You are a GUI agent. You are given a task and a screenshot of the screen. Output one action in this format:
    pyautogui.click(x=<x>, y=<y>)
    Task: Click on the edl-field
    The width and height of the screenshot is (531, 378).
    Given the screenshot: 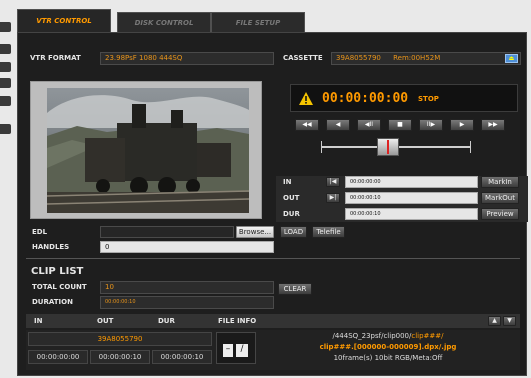 What is the action you would take?
    pyautogui.click(x=167, y=232)
    